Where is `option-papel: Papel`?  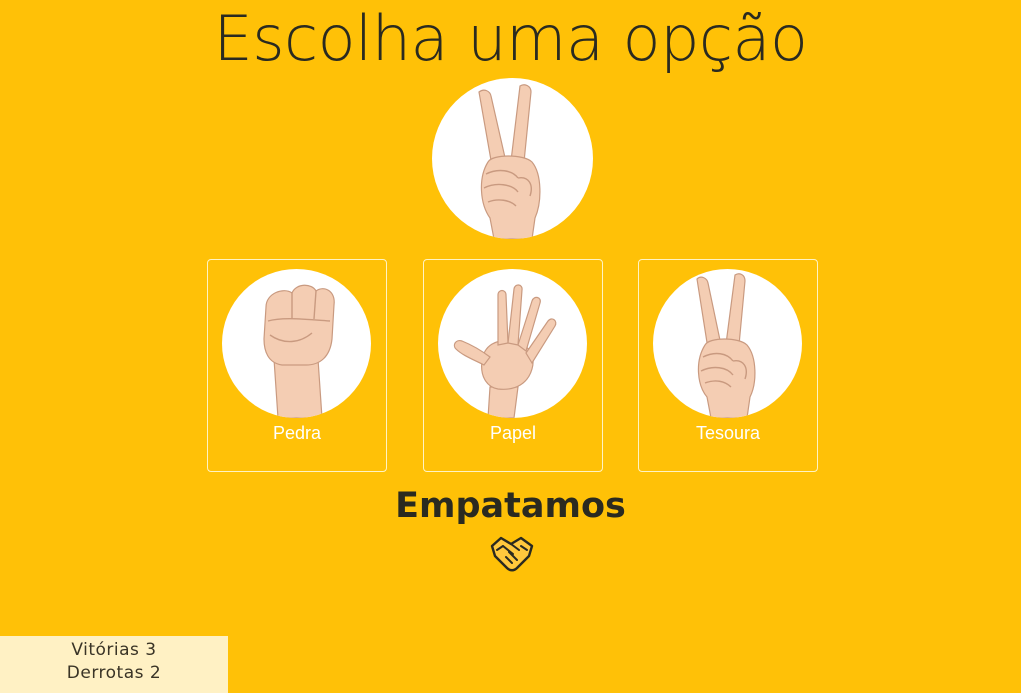 option-papel: Papel is located at coordinates (513, 365).